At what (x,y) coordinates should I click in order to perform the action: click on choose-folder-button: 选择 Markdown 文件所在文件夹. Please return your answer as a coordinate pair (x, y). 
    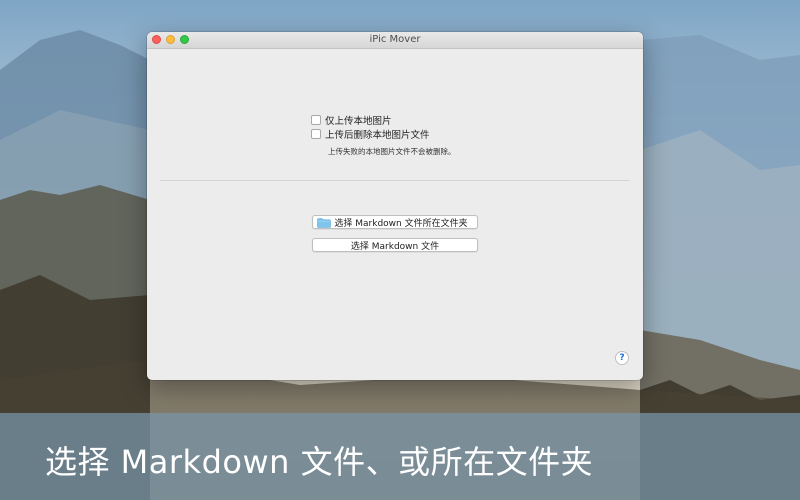
    Looking at the image, I should click on (395, 222).